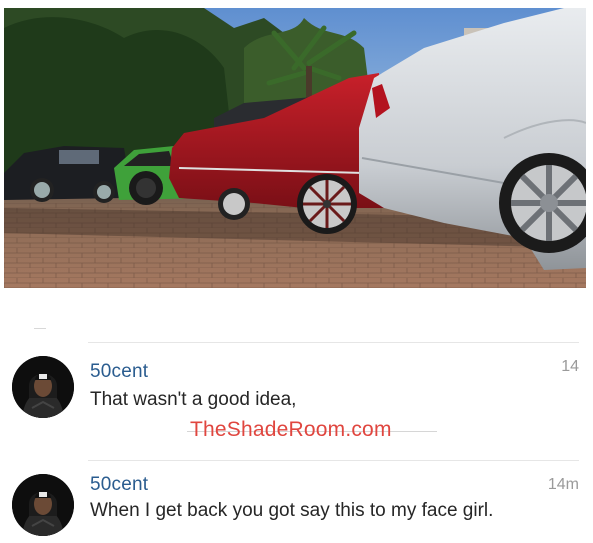 The width and height of the screenshot is (593, 543). Describe the element at coordinates (563, 484) in the screenshot. I see `comment-timestamp: 14m` at that location.